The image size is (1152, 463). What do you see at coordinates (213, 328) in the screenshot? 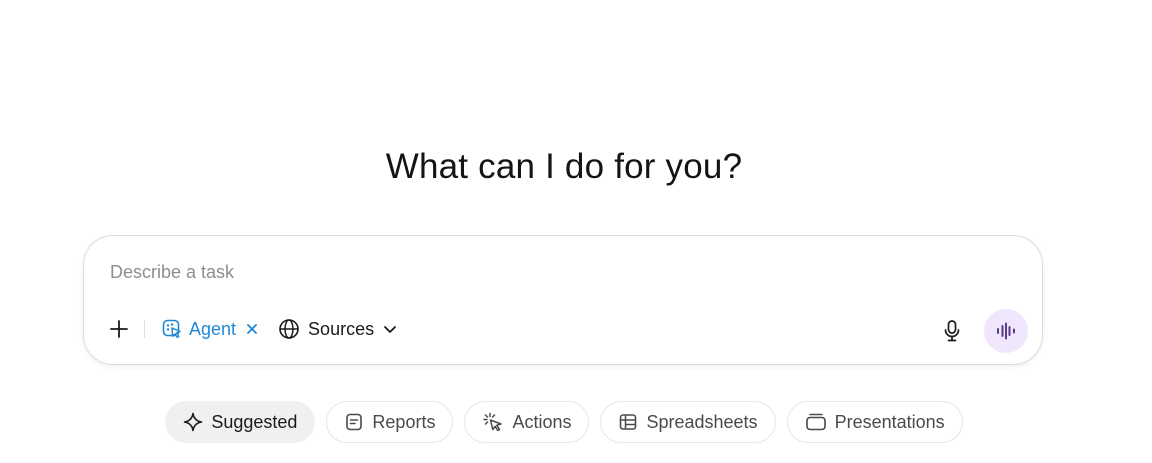
I see `agent-label: Agent` at bounding box center [213, 328].